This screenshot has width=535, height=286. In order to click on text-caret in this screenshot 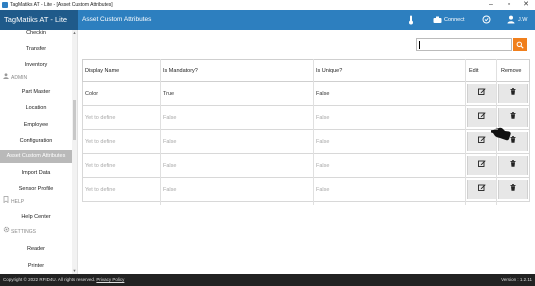, I will do `click(419, 45)`.